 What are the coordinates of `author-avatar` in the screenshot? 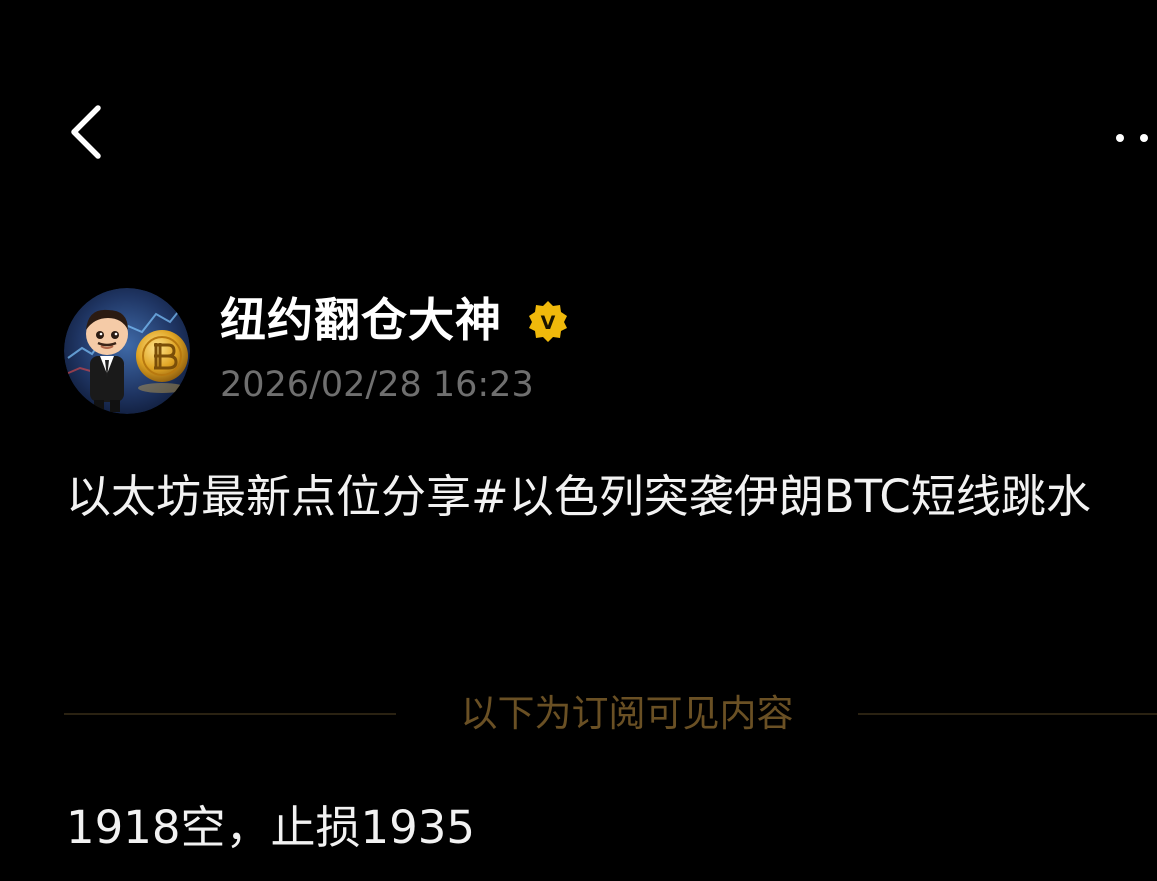 It's located at (127, 351).